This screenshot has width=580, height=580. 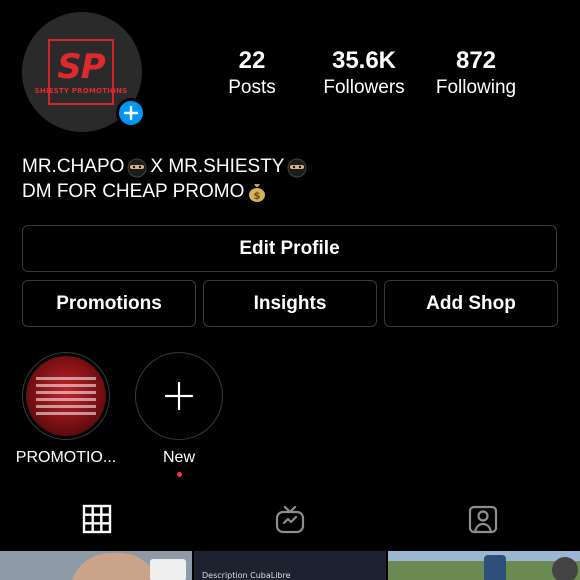 I want to click on highlight-cover-image, so click(x=66, y=396).